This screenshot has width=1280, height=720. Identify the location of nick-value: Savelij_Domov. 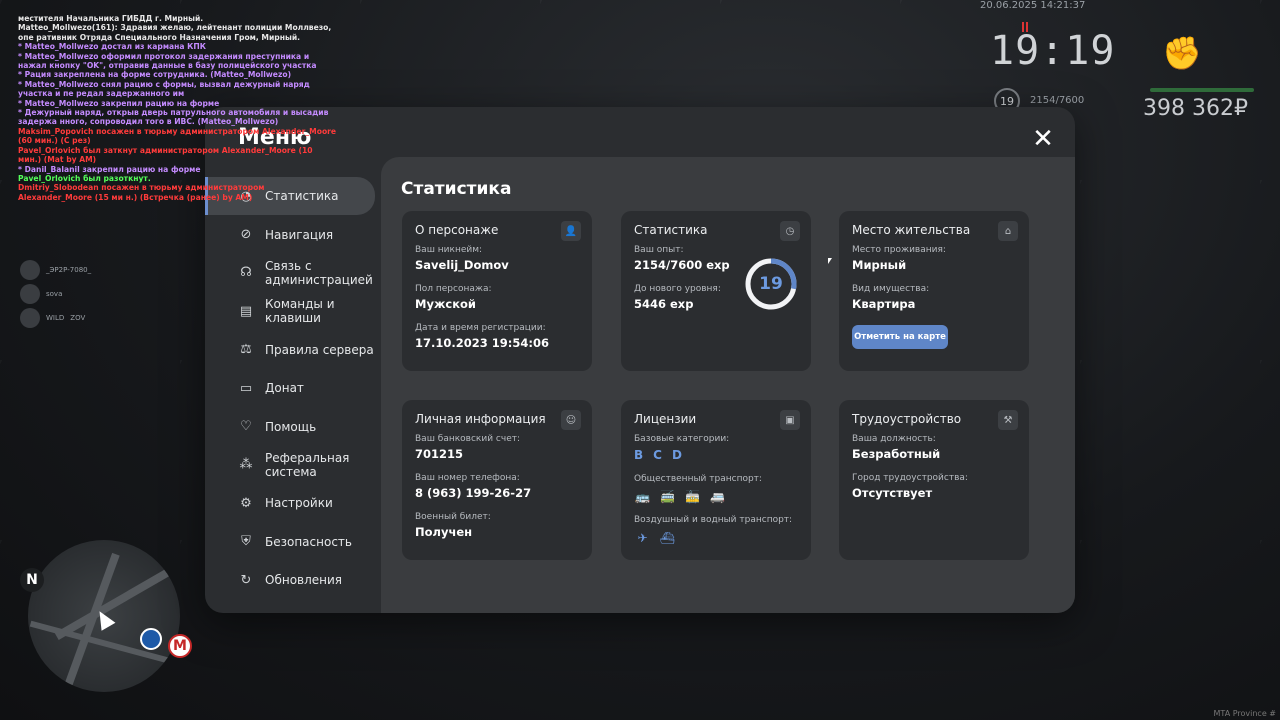
(462, 265).